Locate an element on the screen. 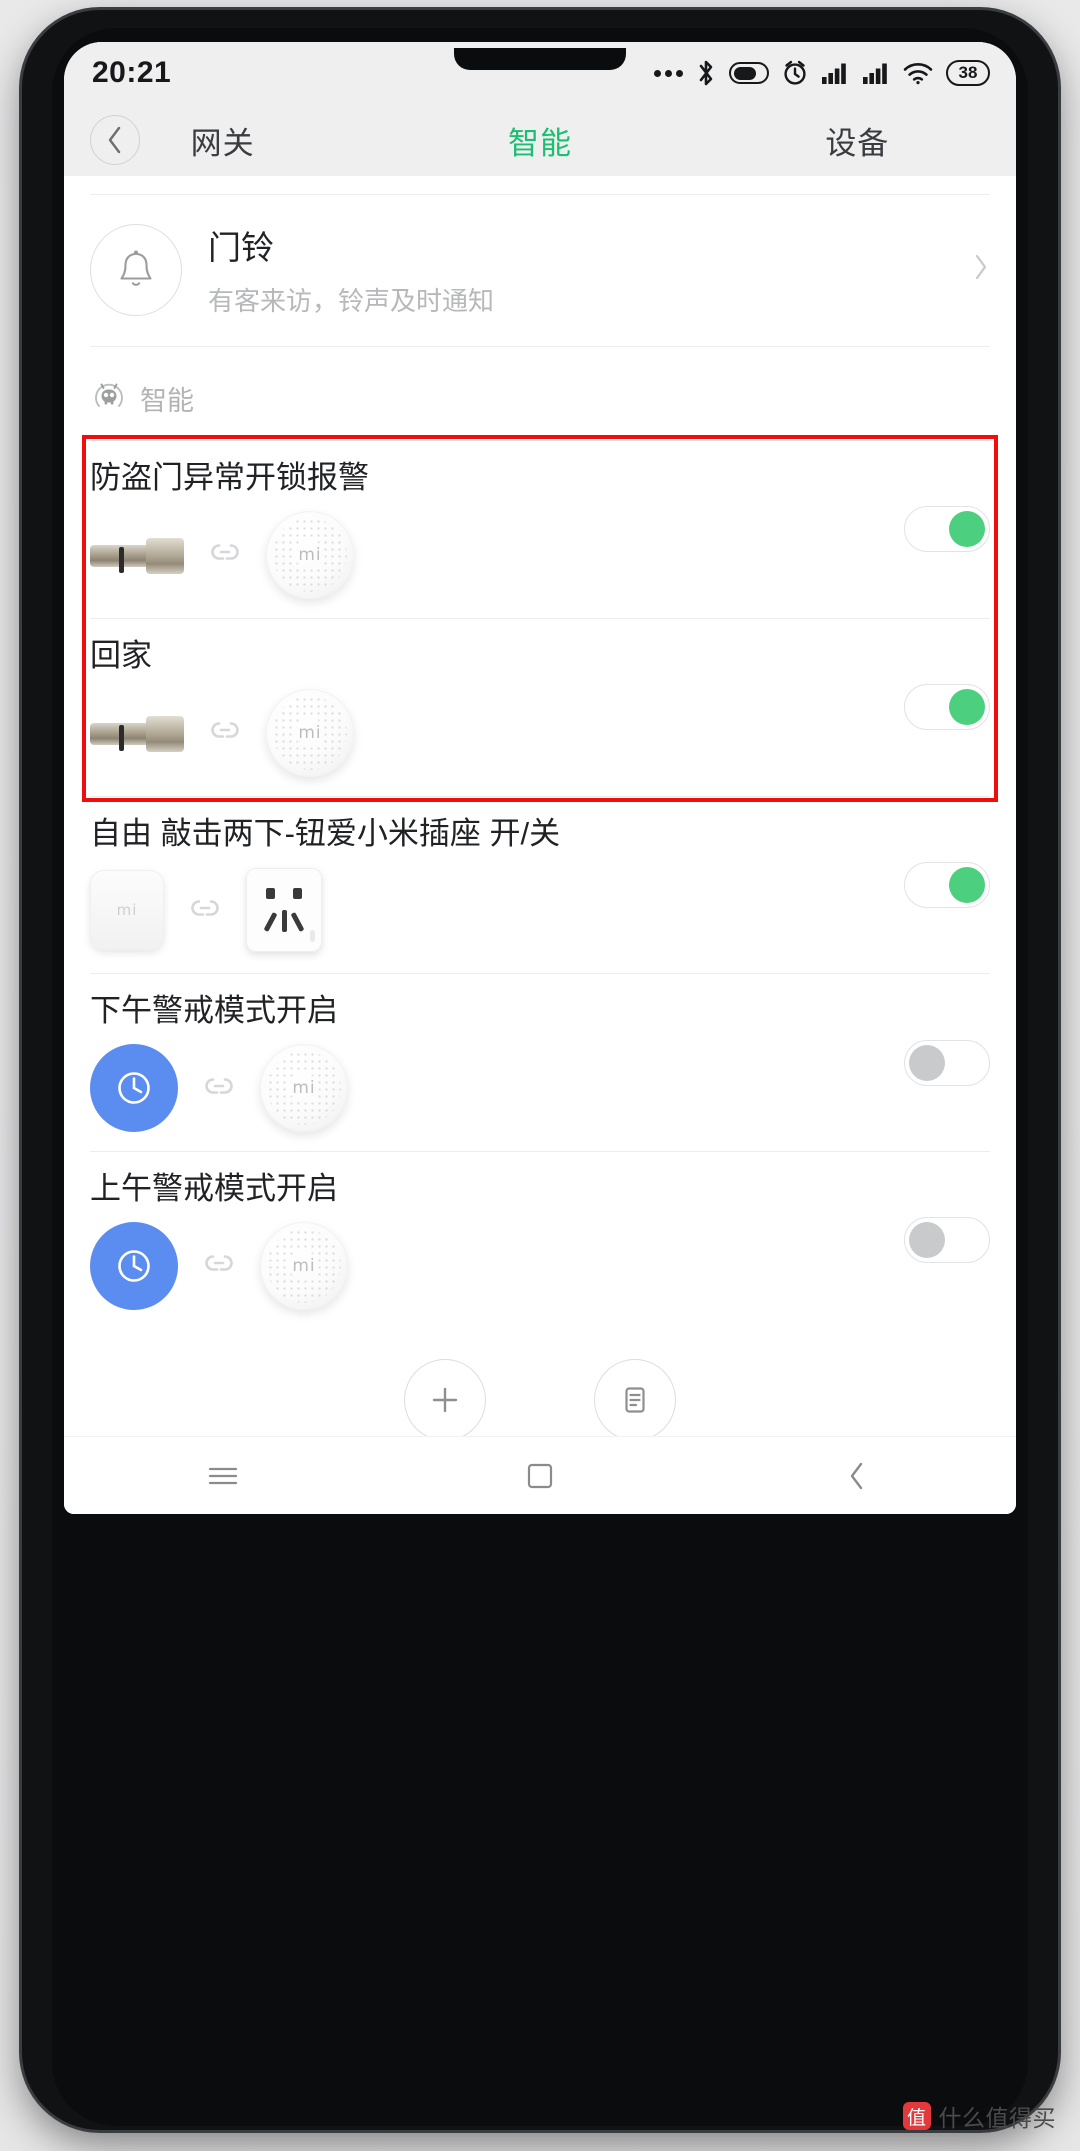 The width and height of the screenshot is (1080, 2151). tab-devices: 设备 is located at coordinates (857, 140).